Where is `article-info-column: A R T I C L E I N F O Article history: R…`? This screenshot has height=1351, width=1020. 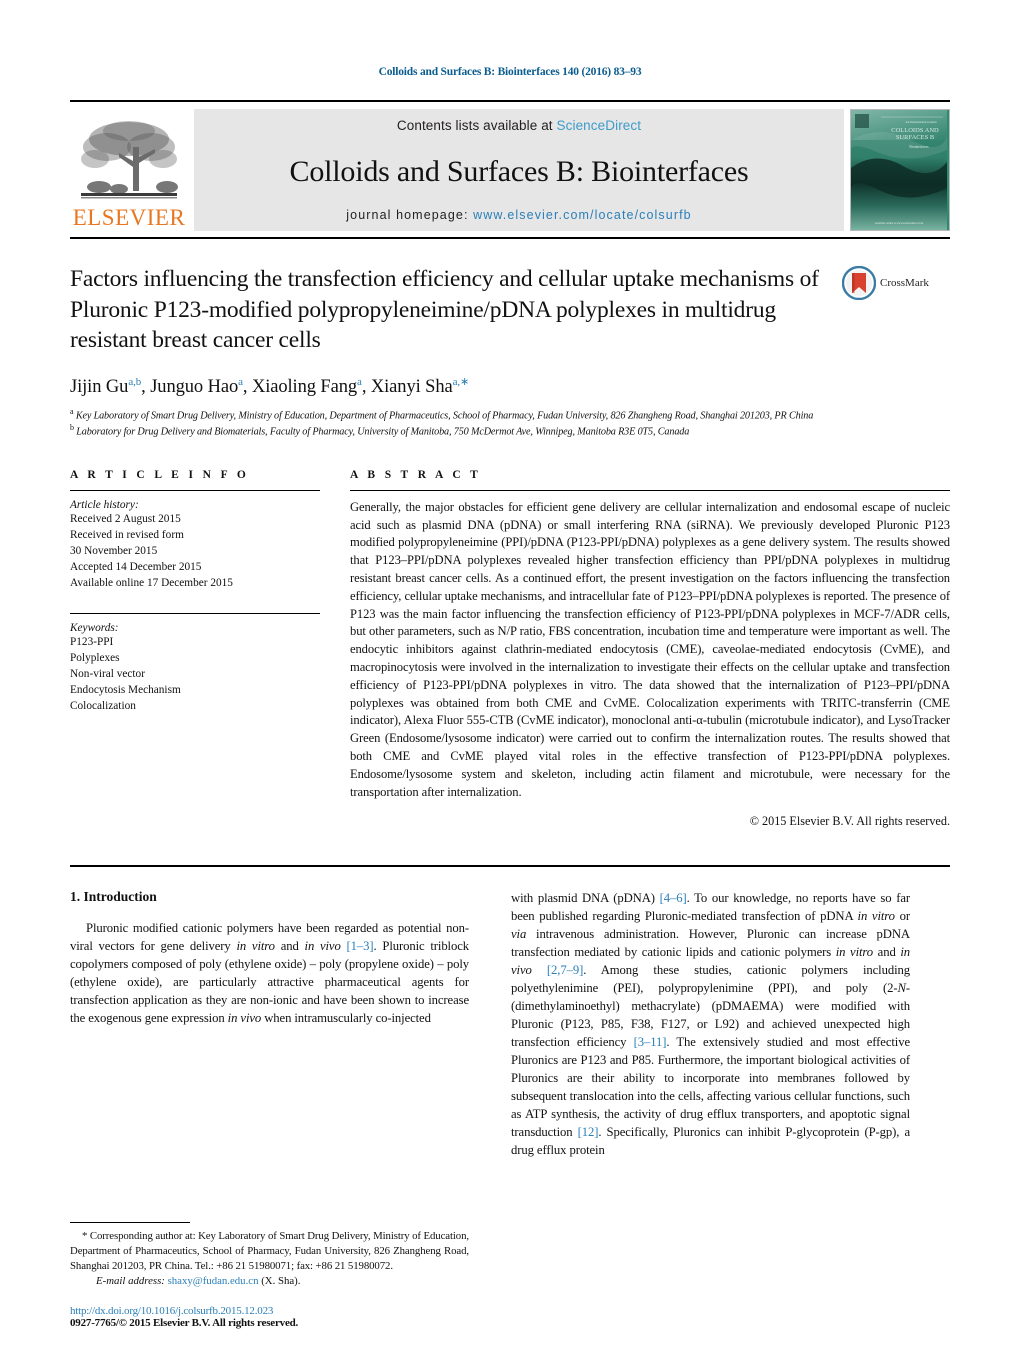
article-info-column: A R T I C L E I N F O Article history: R… is located at coordinates (210, 649).